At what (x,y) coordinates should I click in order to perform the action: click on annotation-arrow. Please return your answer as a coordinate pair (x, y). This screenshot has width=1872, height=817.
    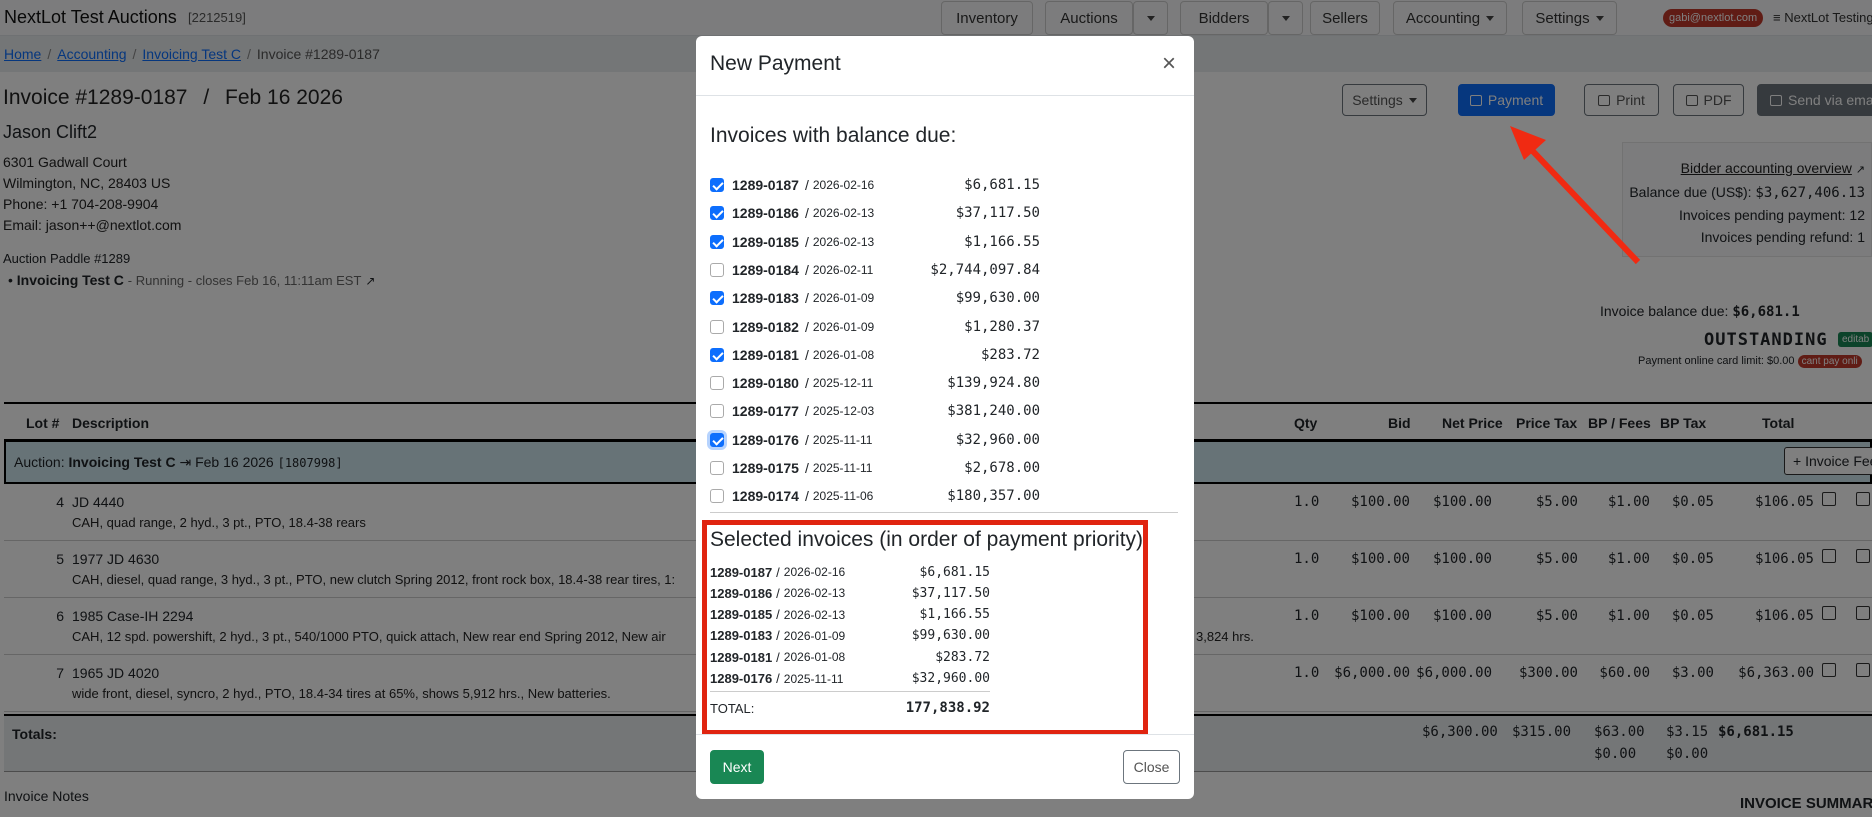
    Looking at the image, I should click on (1575, 195).